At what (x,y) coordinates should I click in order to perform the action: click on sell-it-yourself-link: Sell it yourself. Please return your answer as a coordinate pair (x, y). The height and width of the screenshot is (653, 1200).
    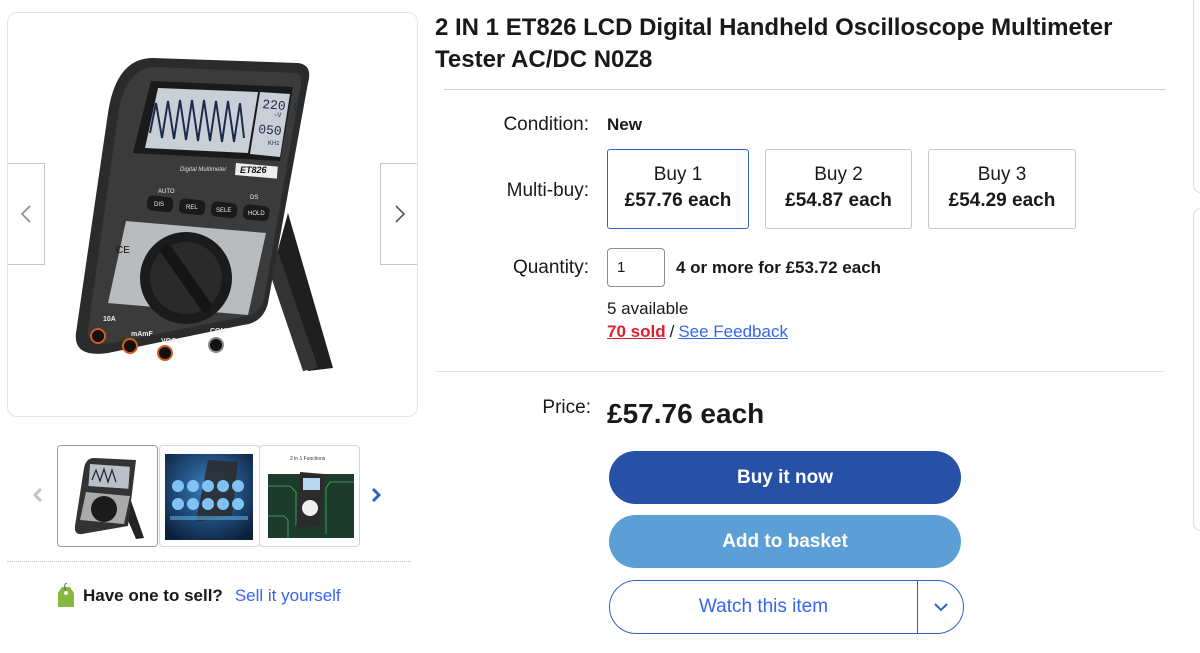
    Looking at the image, I should click on (288, 596).